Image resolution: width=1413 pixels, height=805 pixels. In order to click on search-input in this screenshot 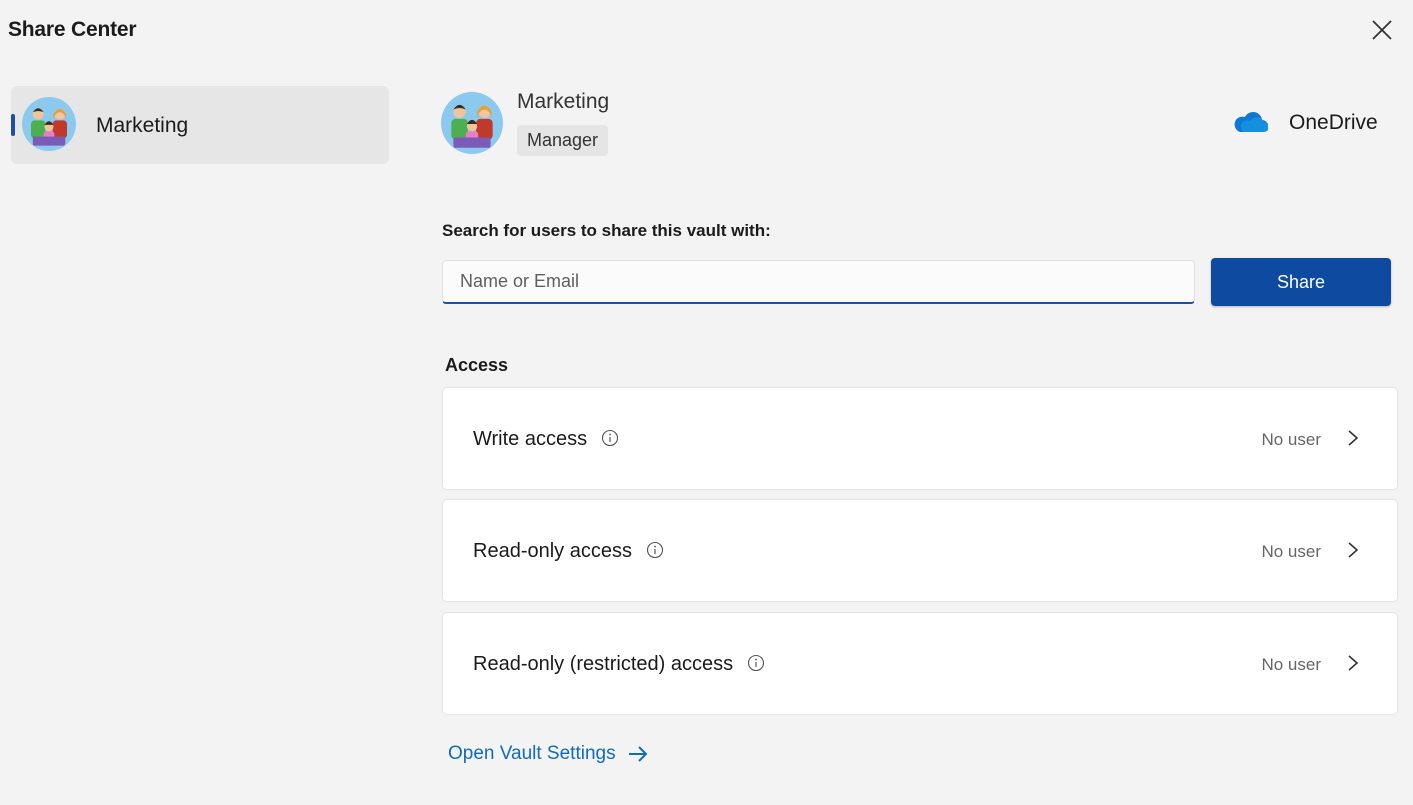, I will do `click(818, 282)`.